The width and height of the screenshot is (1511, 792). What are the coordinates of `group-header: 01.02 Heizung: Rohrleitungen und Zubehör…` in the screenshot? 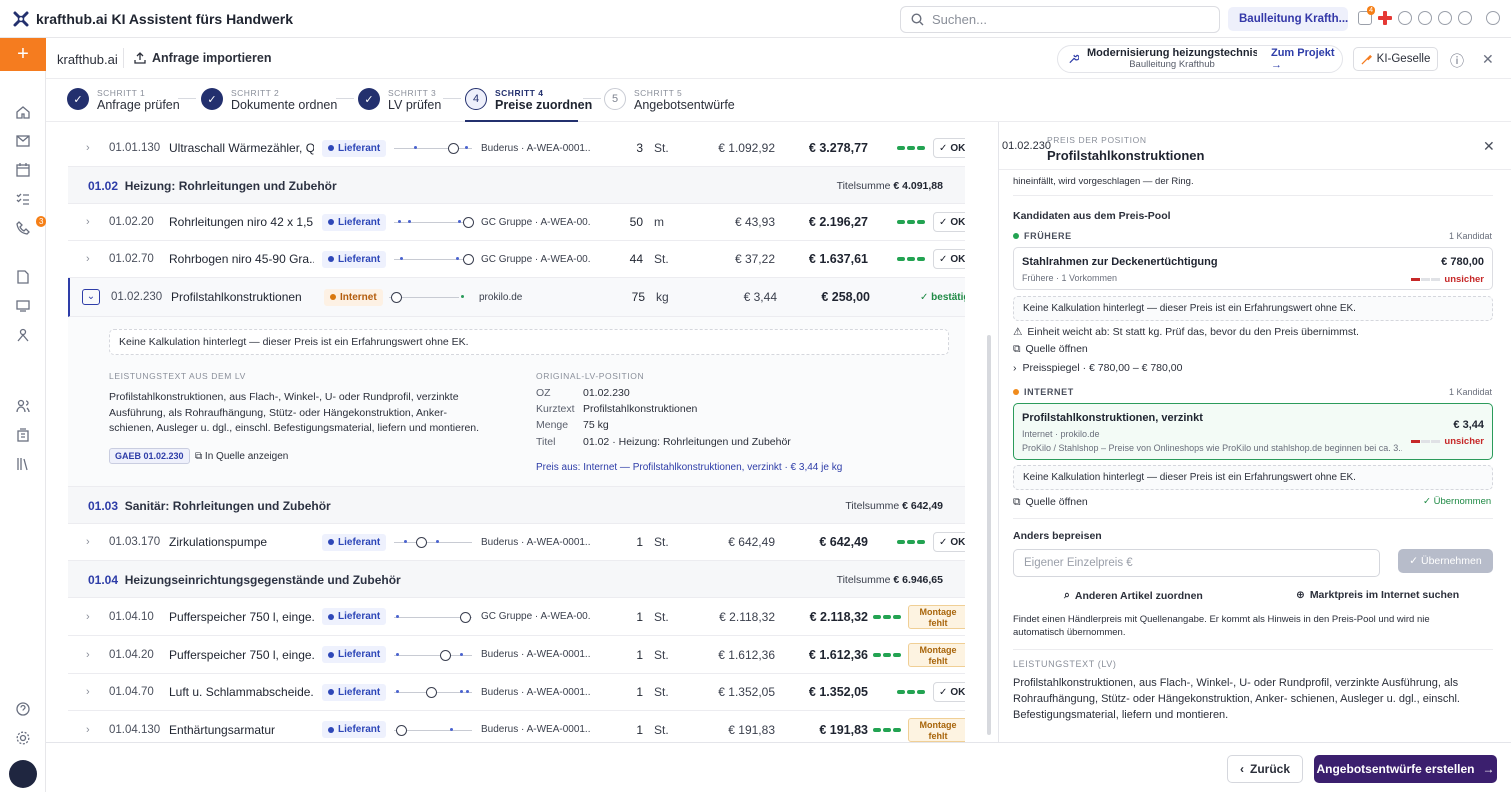 It's located at (516, 185).